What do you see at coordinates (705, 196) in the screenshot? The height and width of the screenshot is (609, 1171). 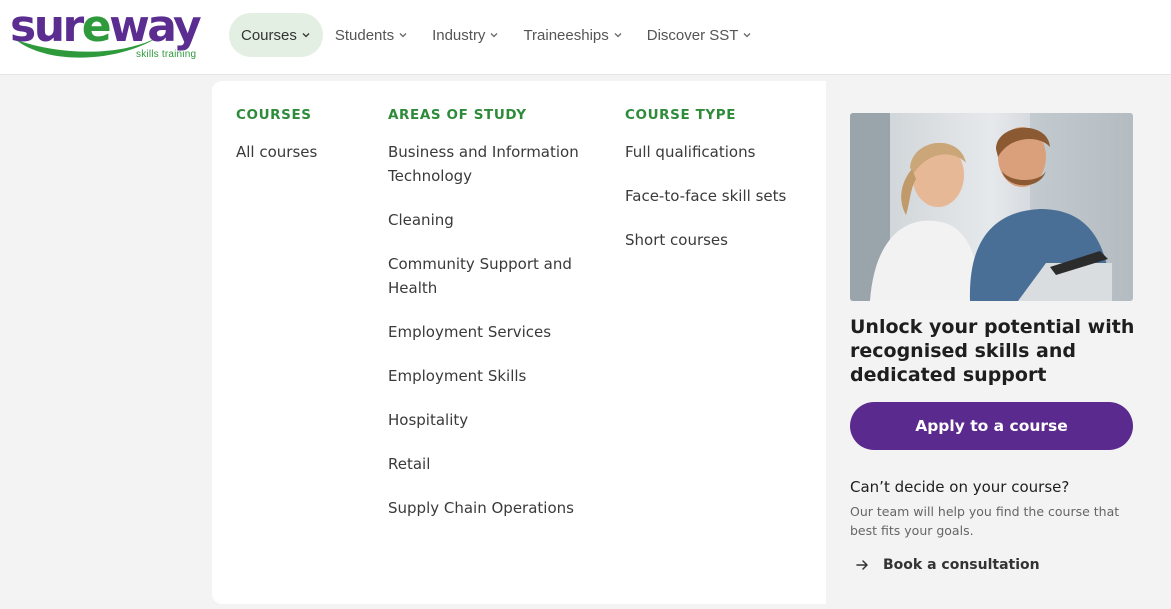 I see `link-face-to-face-skill-sets: Face-to-face skill sets` at bounding box center [705, 196].